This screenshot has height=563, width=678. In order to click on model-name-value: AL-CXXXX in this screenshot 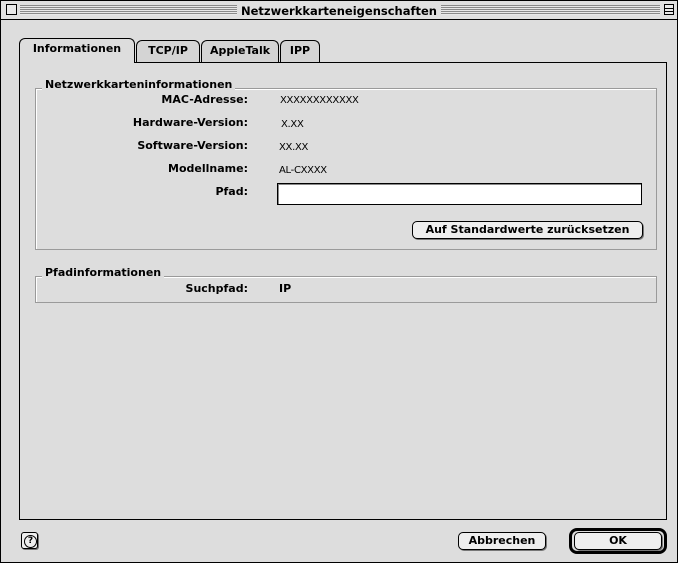, I will do `click(303, 170)`.